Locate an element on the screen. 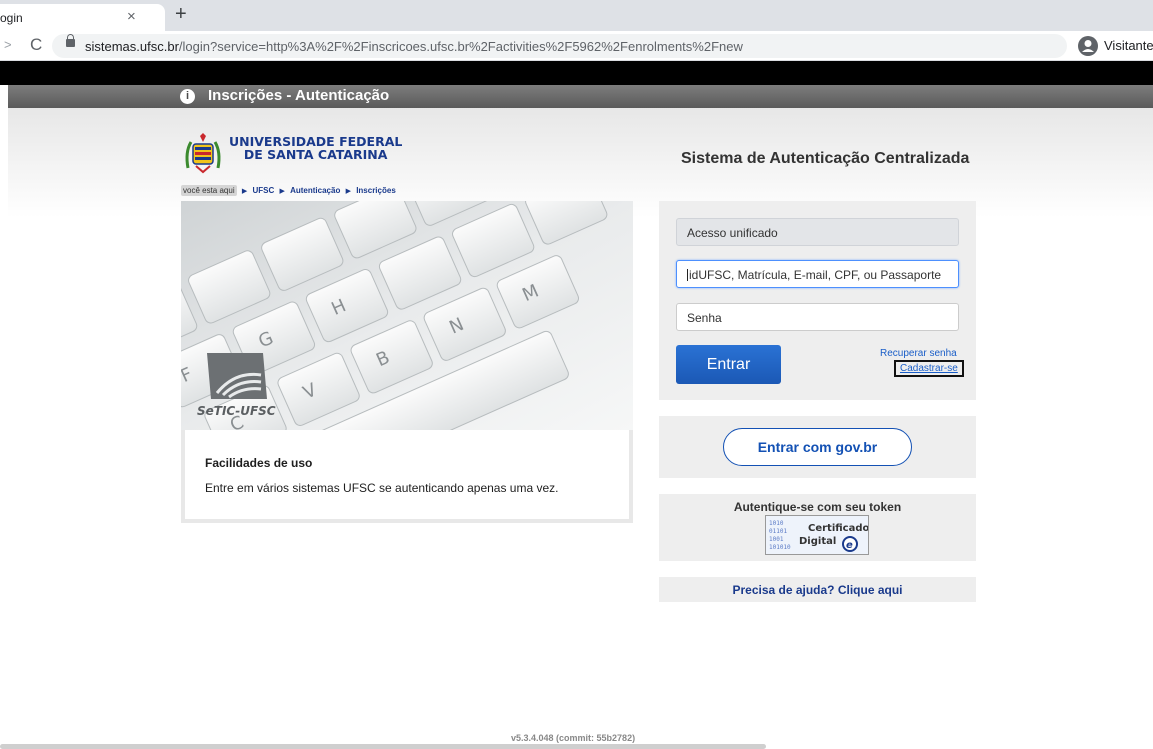  browser-tab-title: ogin is located at coordinates (11, 18).